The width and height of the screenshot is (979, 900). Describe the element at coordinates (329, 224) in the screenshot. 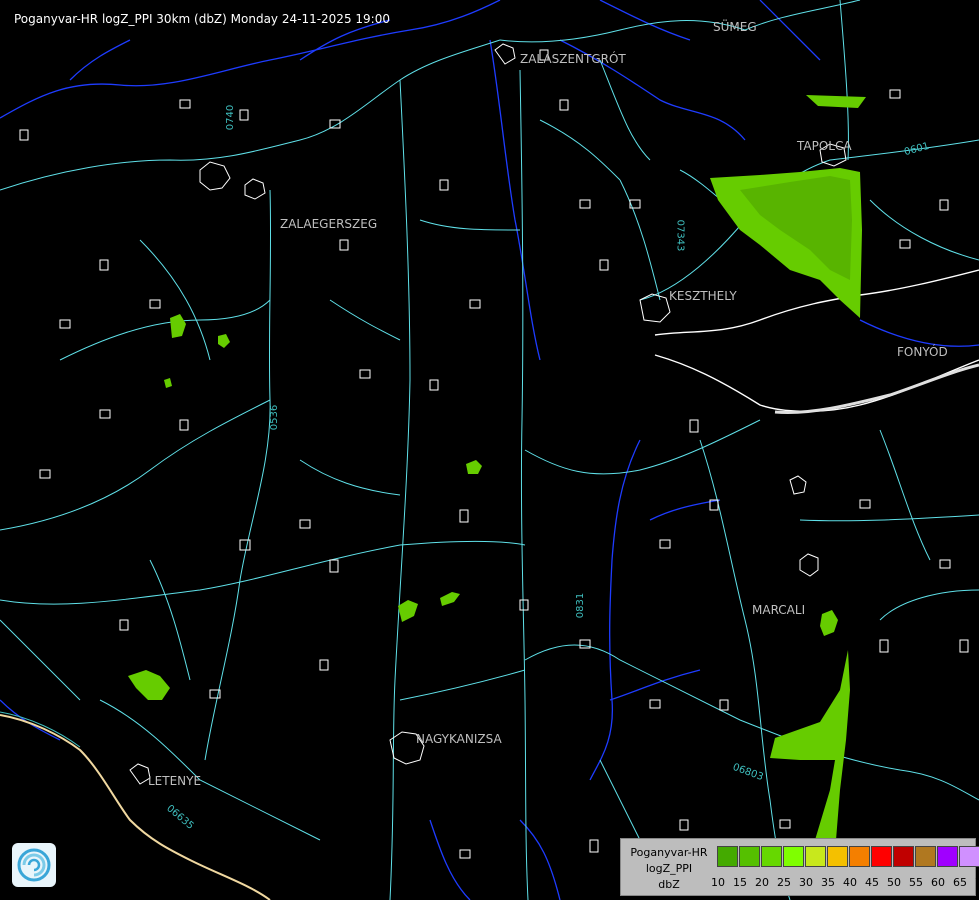

I see `city-label-zalaegerszeg: ZALAEGERSZEG` at that location.